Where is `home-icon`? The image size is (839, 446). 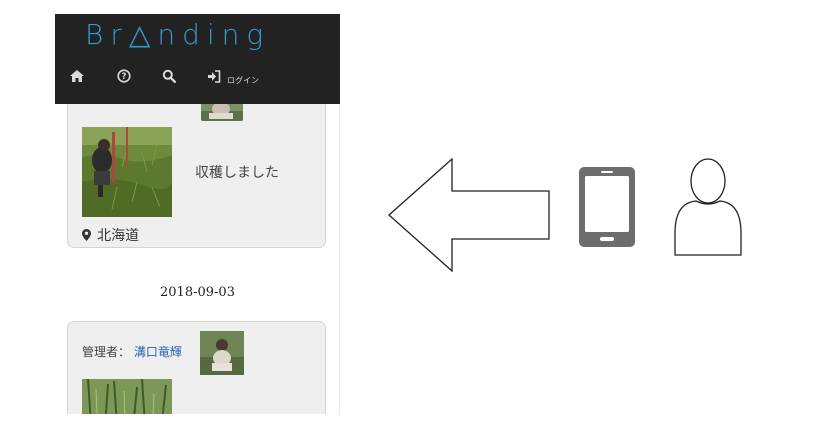
home-icon is located at coordinates (77, 77).